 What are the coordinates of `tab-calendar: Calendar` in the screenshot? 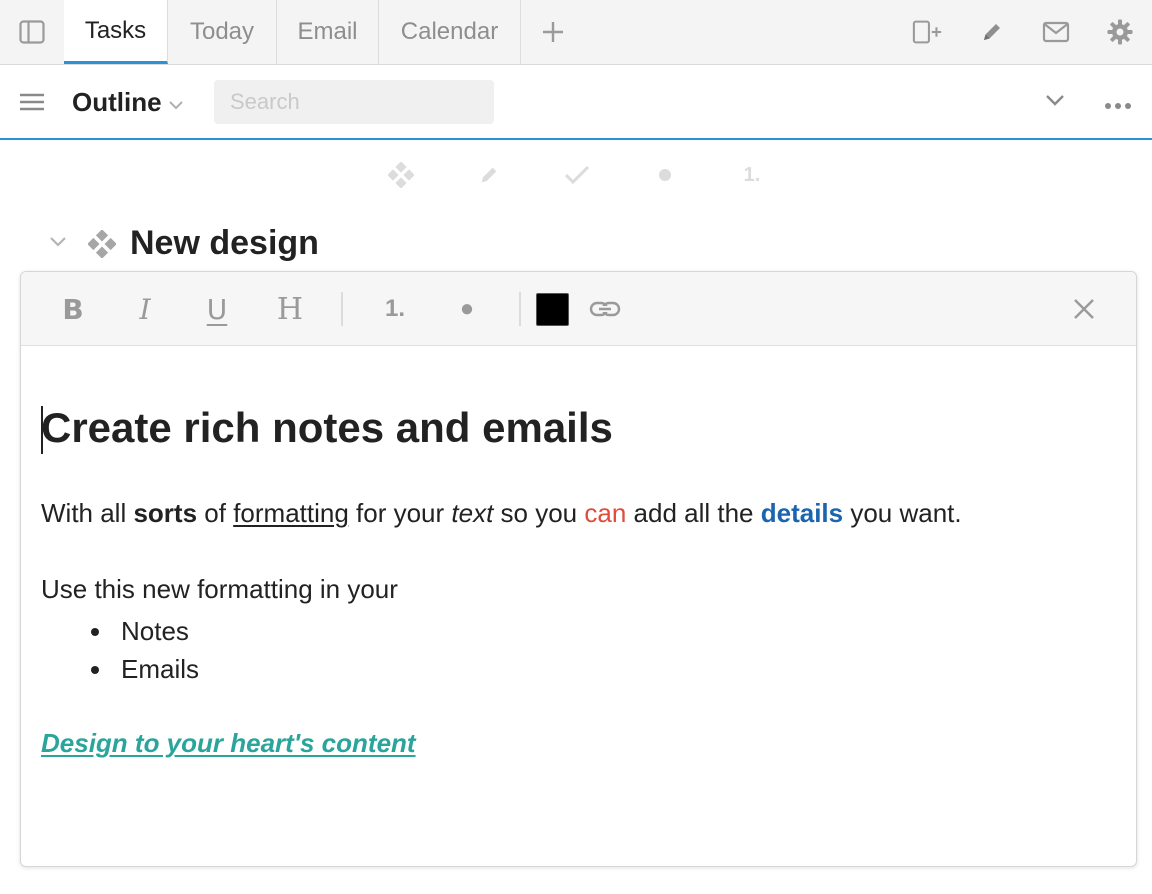 It's located at (450, 32).